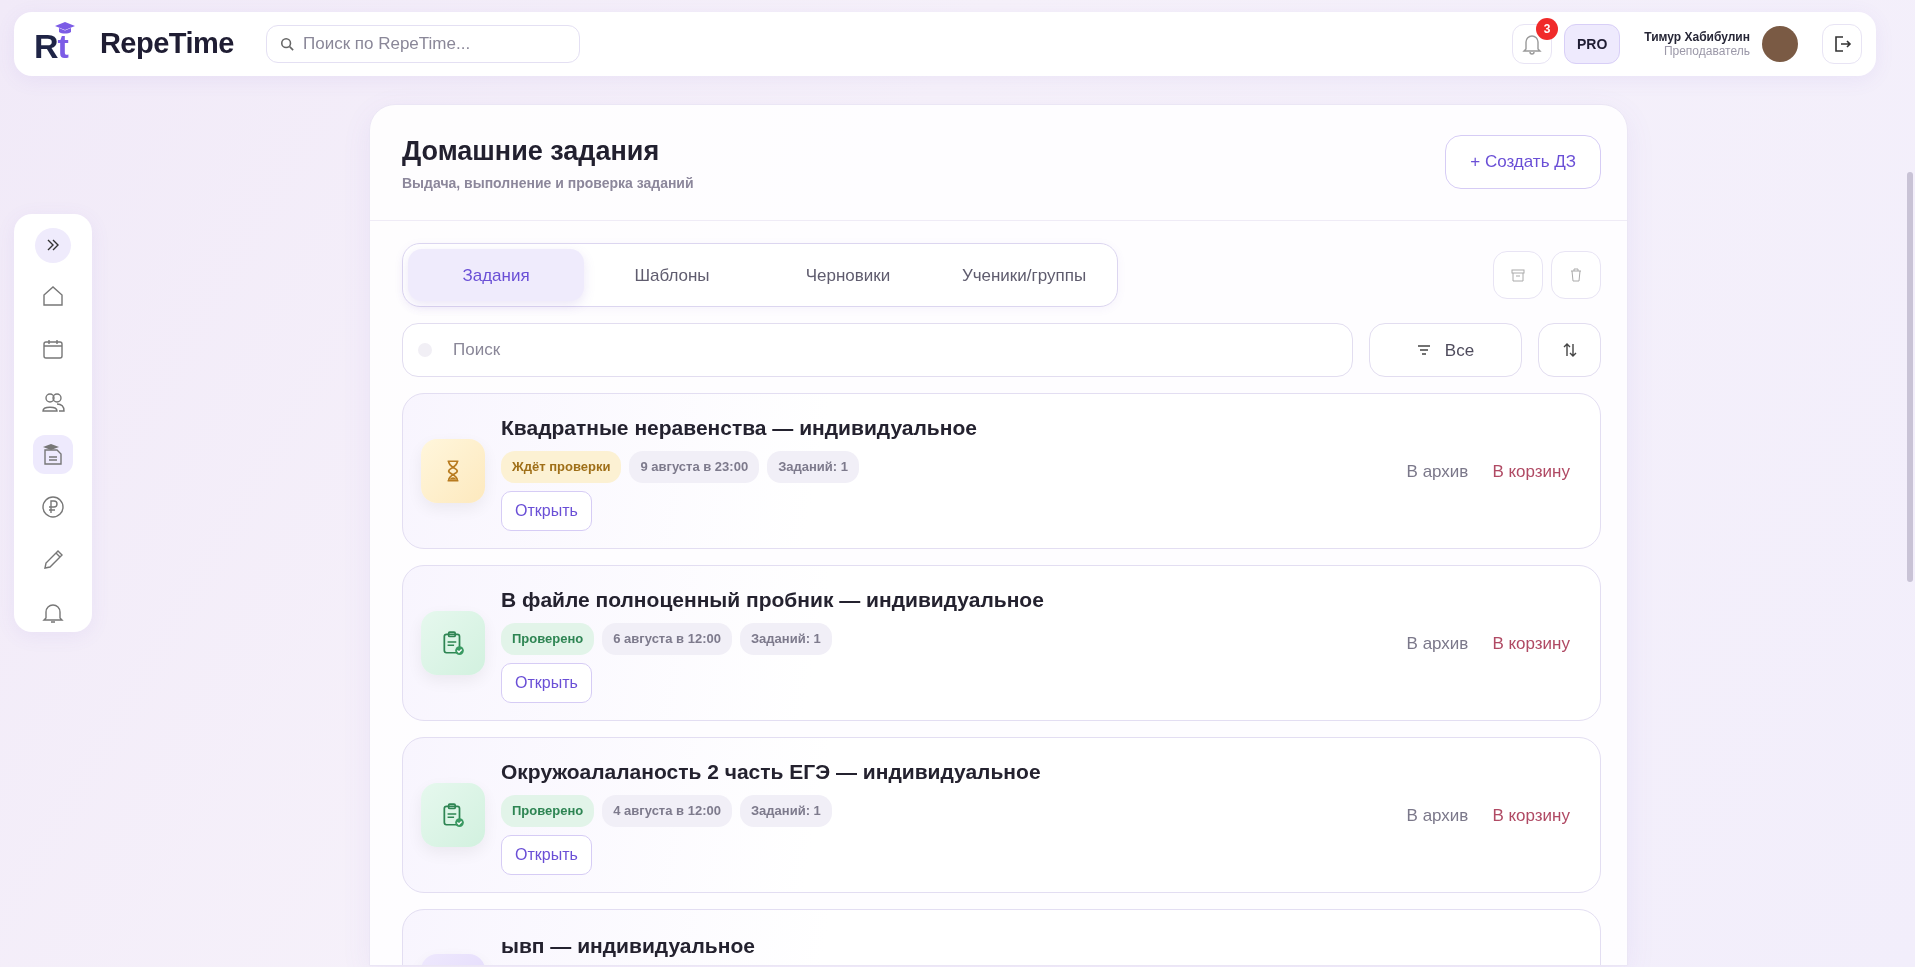 This screenshot has height=967, width=1915. Describe the element at coordinates (53, 296) in the screenshot. I see `home-icon` at that location.